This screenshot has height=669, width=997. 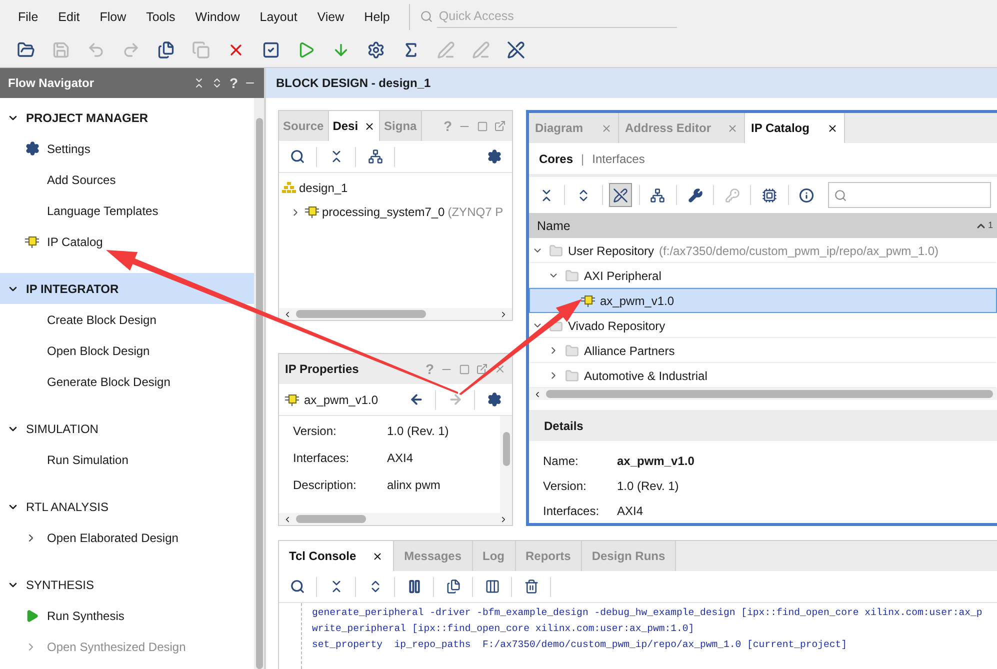 I want to click on section-header: RTL ANALYSIS, so click(x=127, y=506).